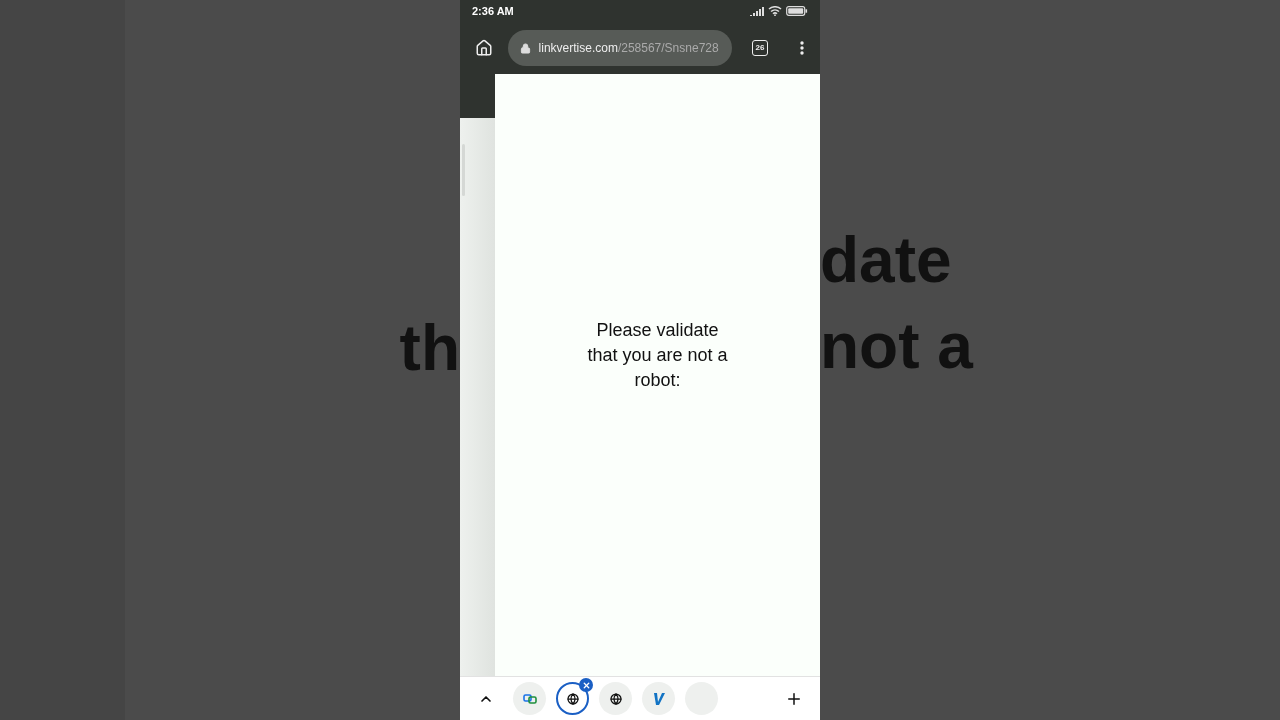 The height and width of the screenshot is (720, 1280). Describe the element at coordinates (493, 11) in the screenshot. I see `status-time: 2:36 AM` at that location.